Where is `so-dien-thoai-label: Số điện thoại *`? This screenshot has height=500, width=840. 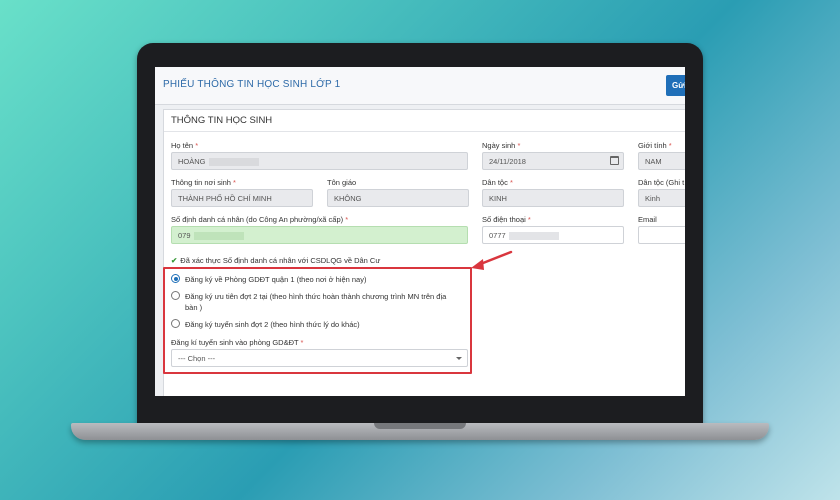 so-dien-thoai-label: Số điện thoại * is located at coordinates (506, 219).